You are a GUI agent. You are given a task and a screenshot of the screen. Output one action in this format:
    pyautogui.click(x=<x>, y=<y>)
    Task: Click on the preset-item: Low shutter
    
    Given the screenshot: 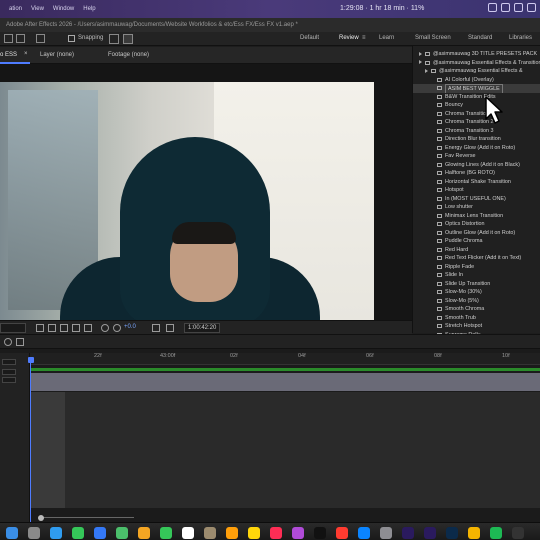 What is the action you would take?
    pyautogui.click(x=476, y=207)
    